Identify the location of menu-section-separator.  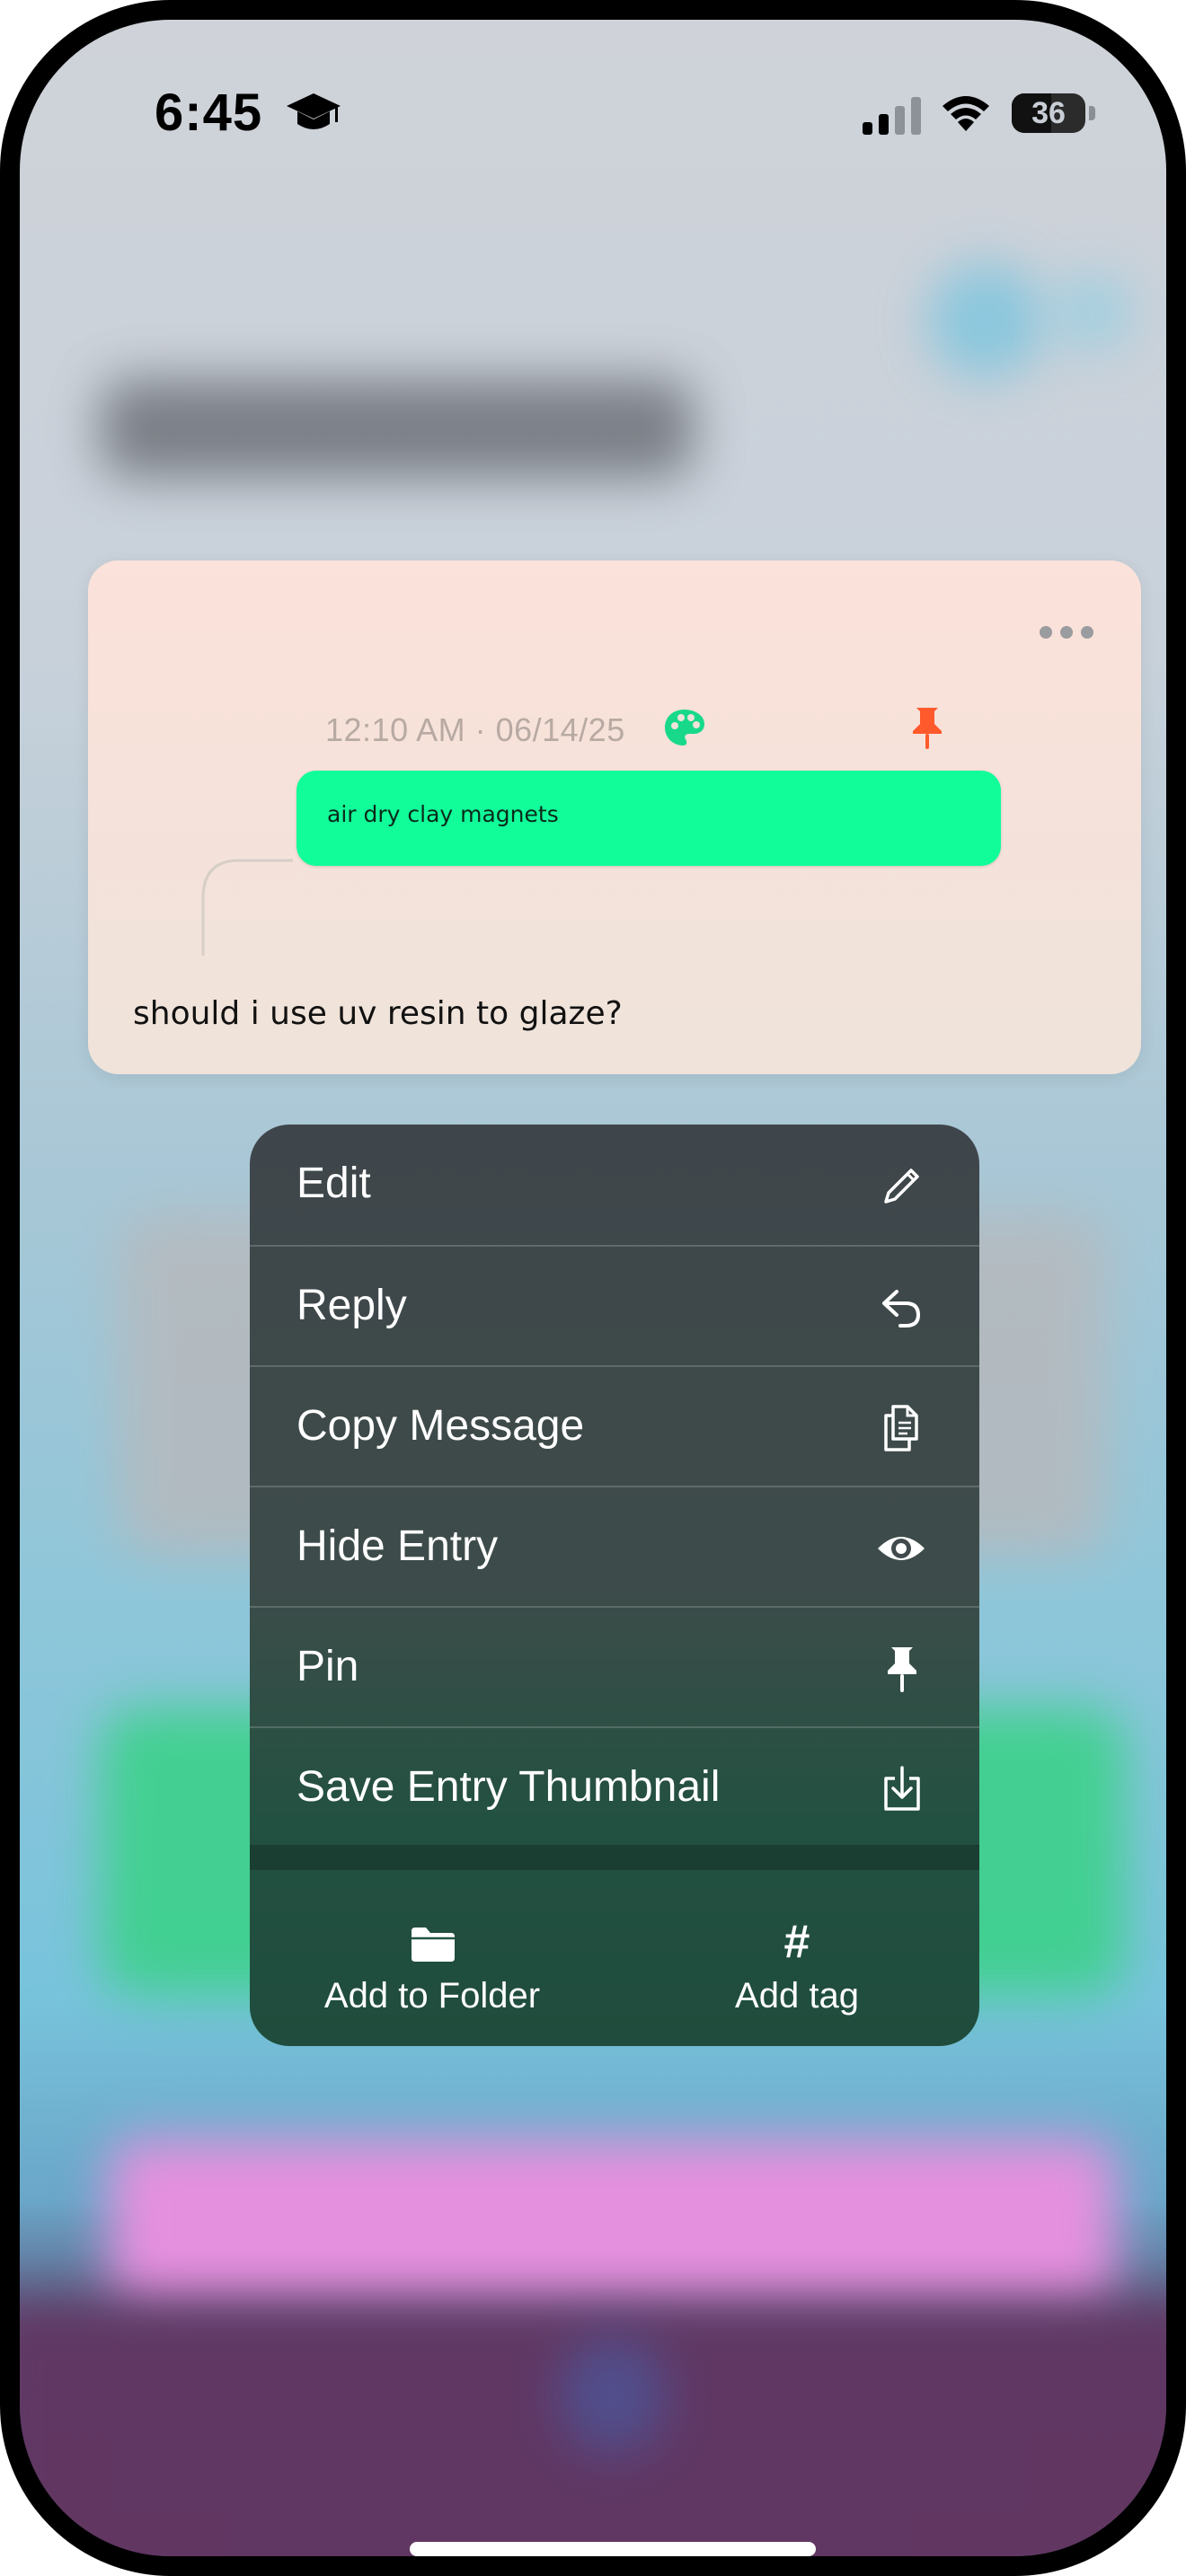
(614, 1857).